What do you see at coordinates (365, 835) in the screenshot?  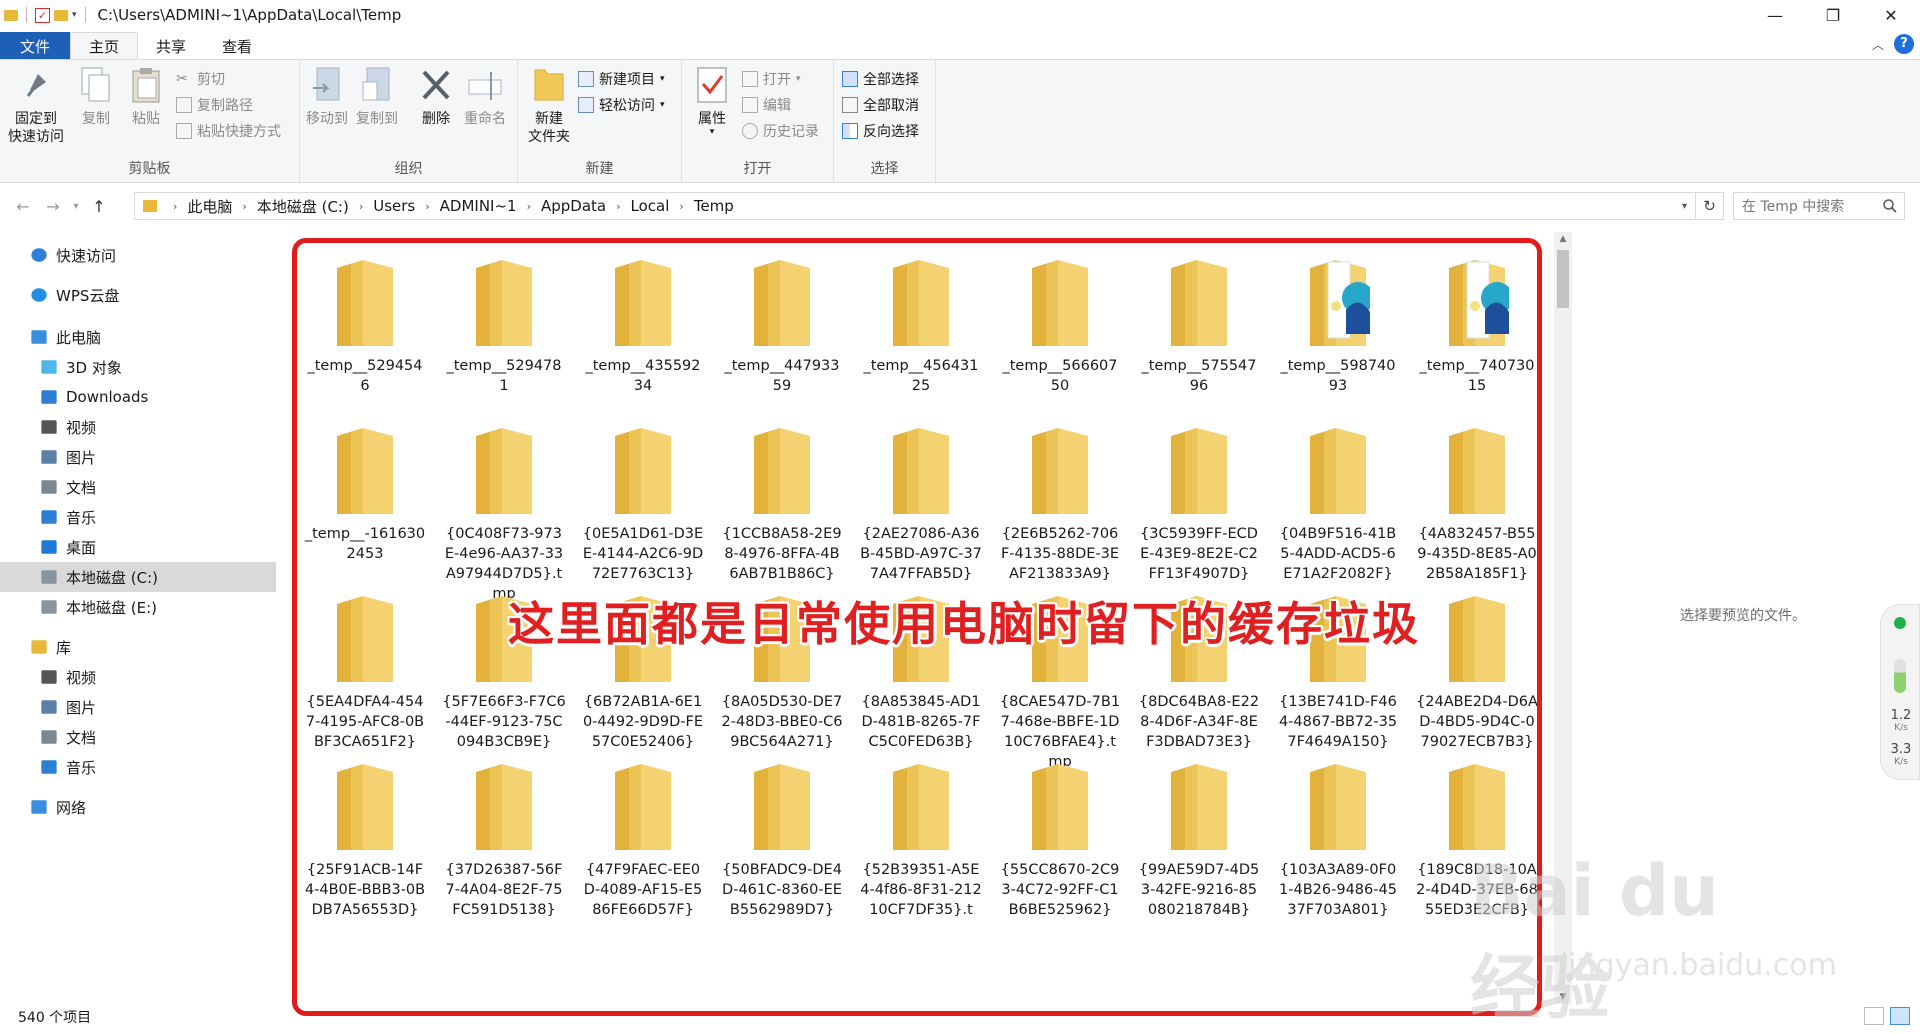 I see `file-item: {25F91ACB-14F4-4B0E-BBB3-0BDB7A56553D}` at bounding box center [365, 835].